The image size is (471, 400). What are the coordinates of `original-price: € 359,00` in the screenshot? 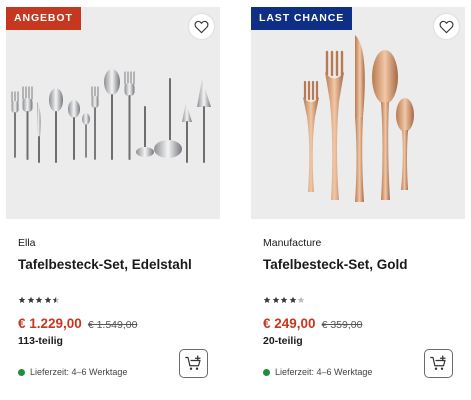 It's located at (342, 325).